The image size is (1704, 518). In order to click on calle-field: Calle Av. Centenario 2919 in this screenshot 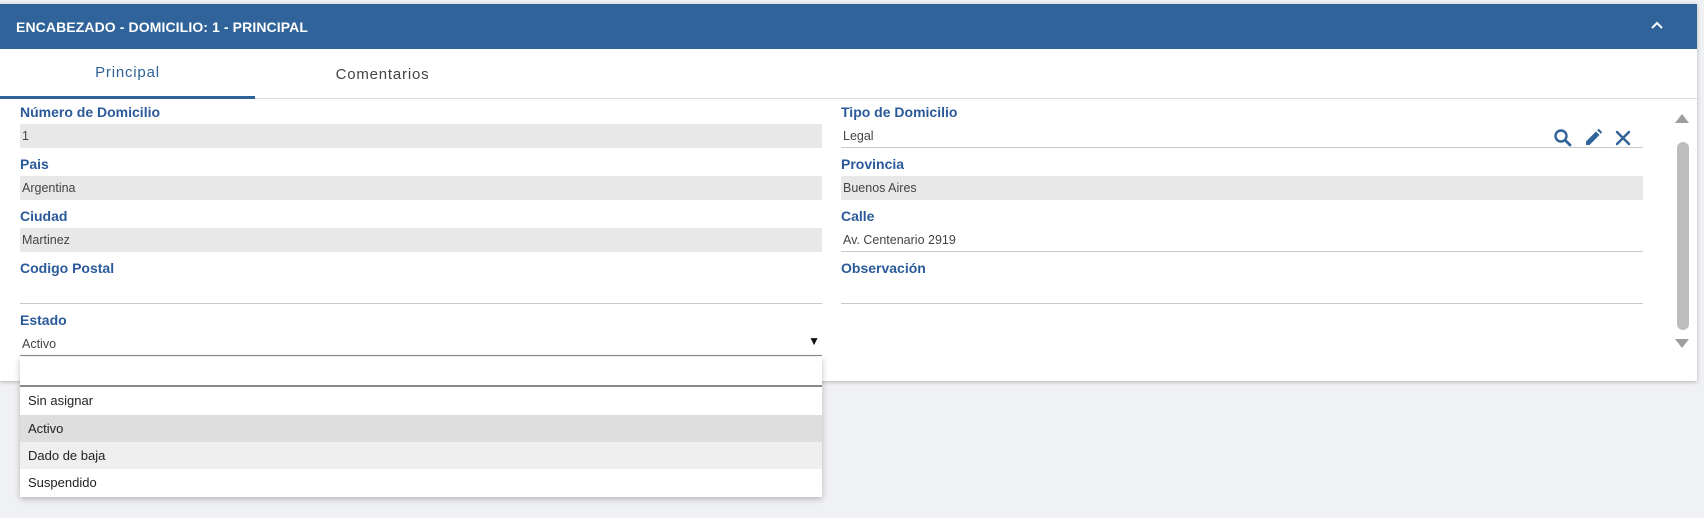, I will do `click(1242, 231)`.